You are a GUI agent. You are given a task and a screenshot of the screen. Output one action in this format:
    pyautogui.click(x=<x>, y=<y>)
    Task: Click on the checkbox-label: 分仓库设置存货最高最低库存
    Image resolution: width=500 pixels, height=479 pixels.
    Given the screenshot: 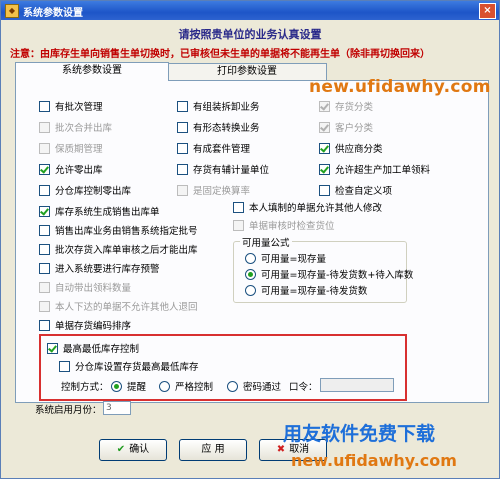 What is the action you would take?
    pyautogui.click(x=137, y=367)
    